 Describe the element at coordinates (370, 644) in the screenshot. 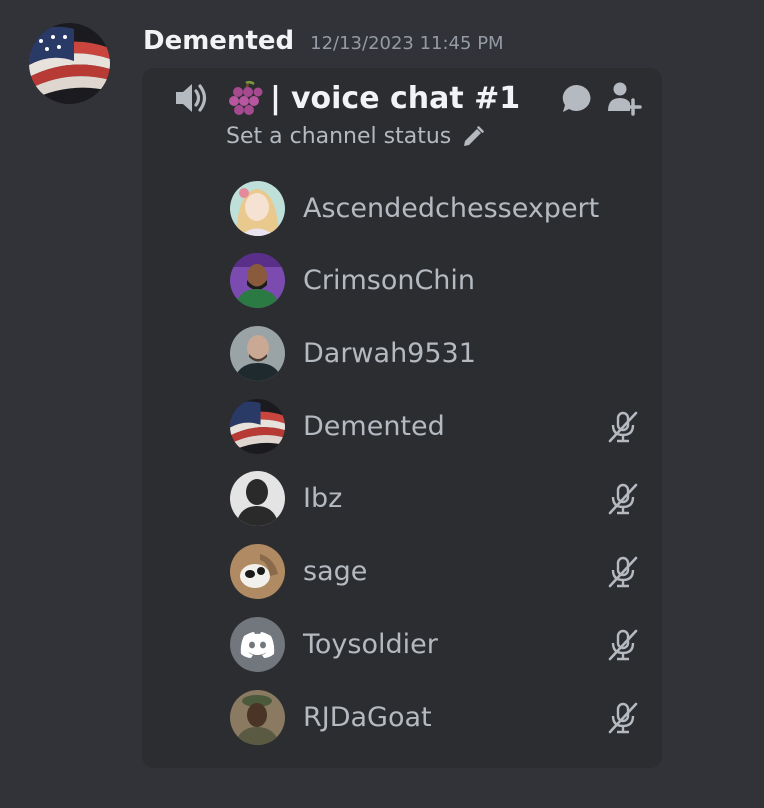

I see `member-name: Toysoldier` at that location.